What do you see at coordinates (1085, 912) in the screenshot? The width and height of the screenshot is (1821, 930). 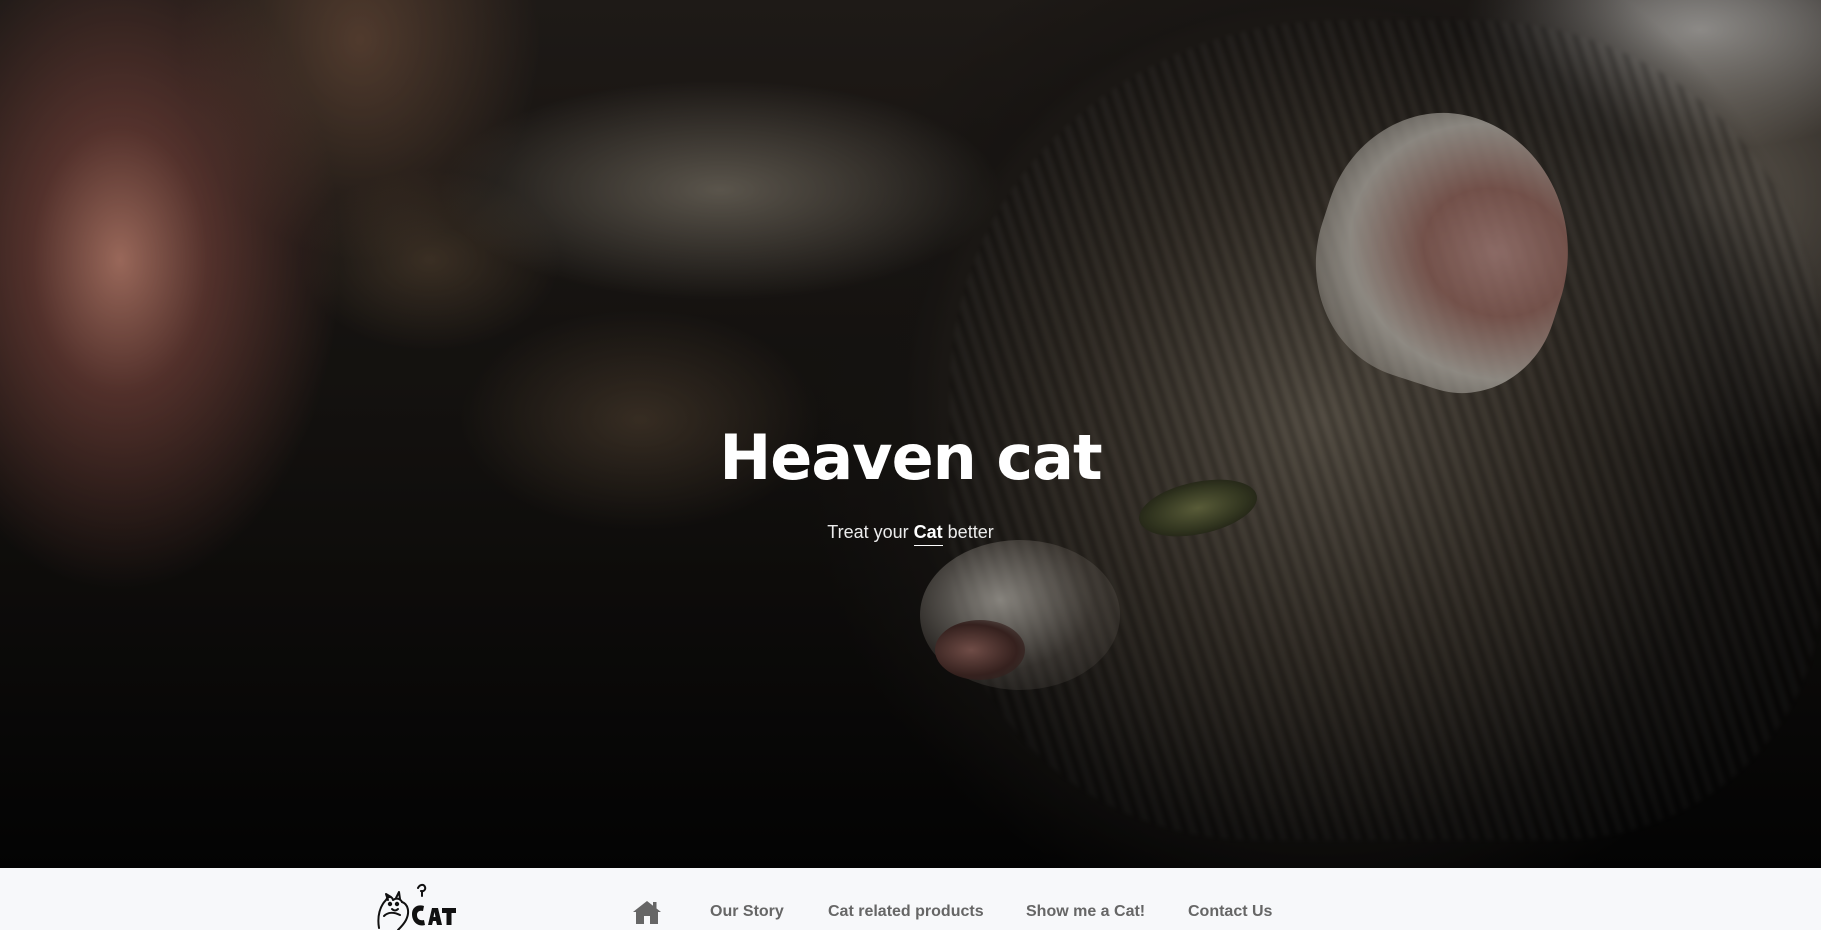 I see `nav-link-show-me-a-cat: Show me a Cat!` at bounding box center [1085, 912].